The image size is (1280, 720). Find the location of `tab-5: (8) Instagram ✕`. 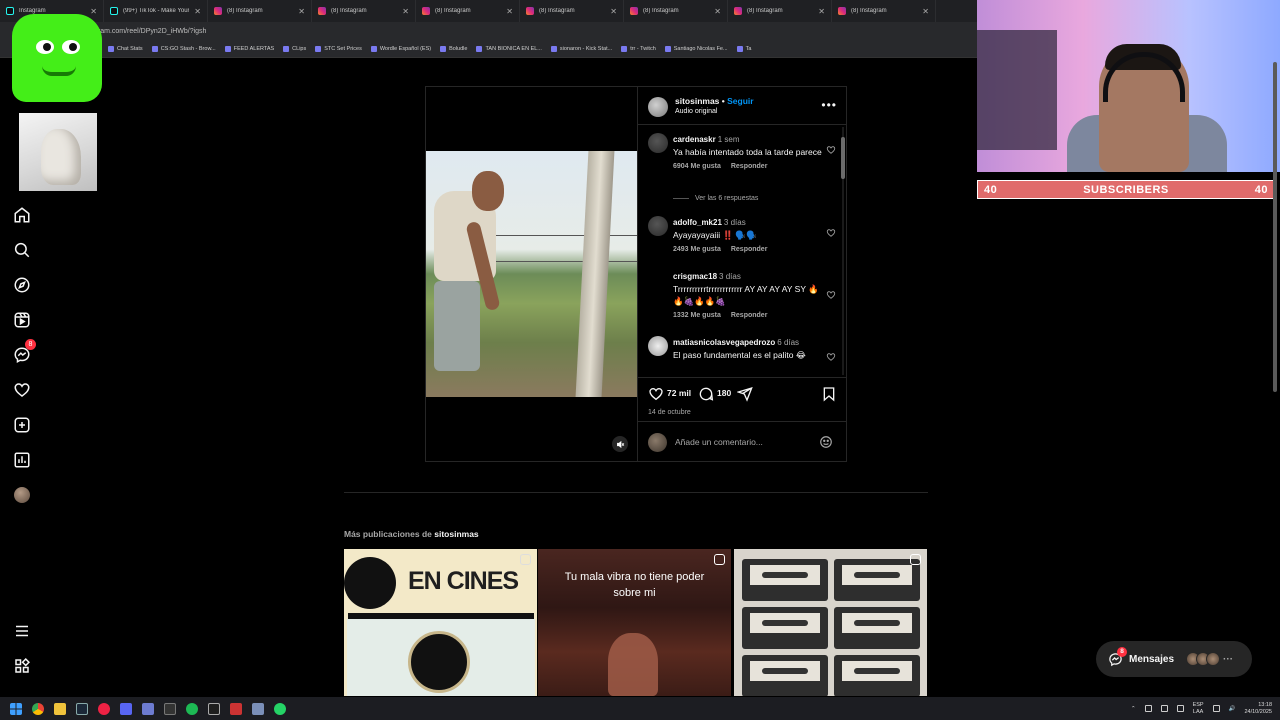

tab-5: (8) Instagram ✕ is located at coordinates (468, 11).